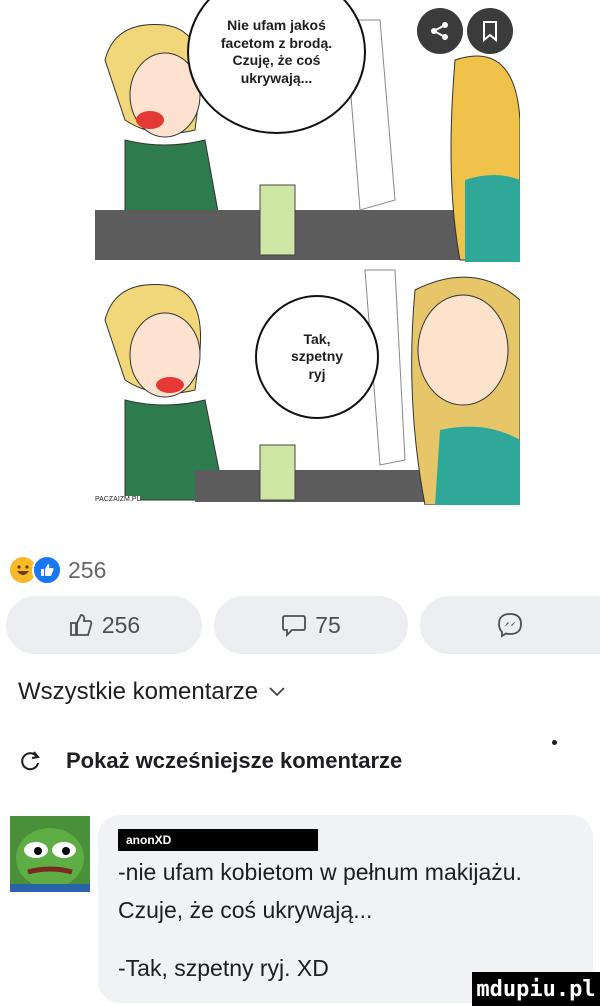 This screenshot has height=1006, width=600. Describe the element at coordinates (294, 626) in the screenshot. I see `comment-icon` at that location.